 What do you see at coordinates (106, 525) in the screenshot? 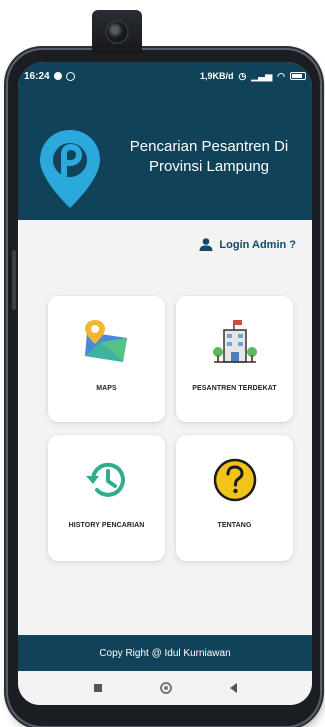
I see `menu-history-pencarian-label: HISTORY PENCARIAN` at bounding box center [106, 525].